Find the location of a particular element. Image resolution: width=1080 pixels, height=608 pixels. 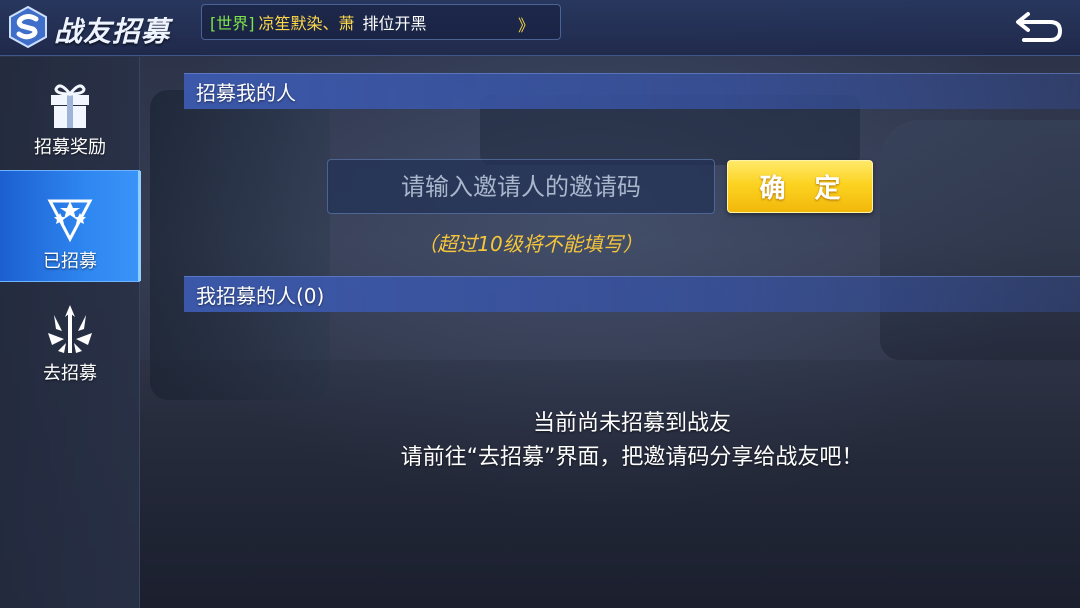

ticker-message: 排位开黑 is located at coordinates (394, 23).